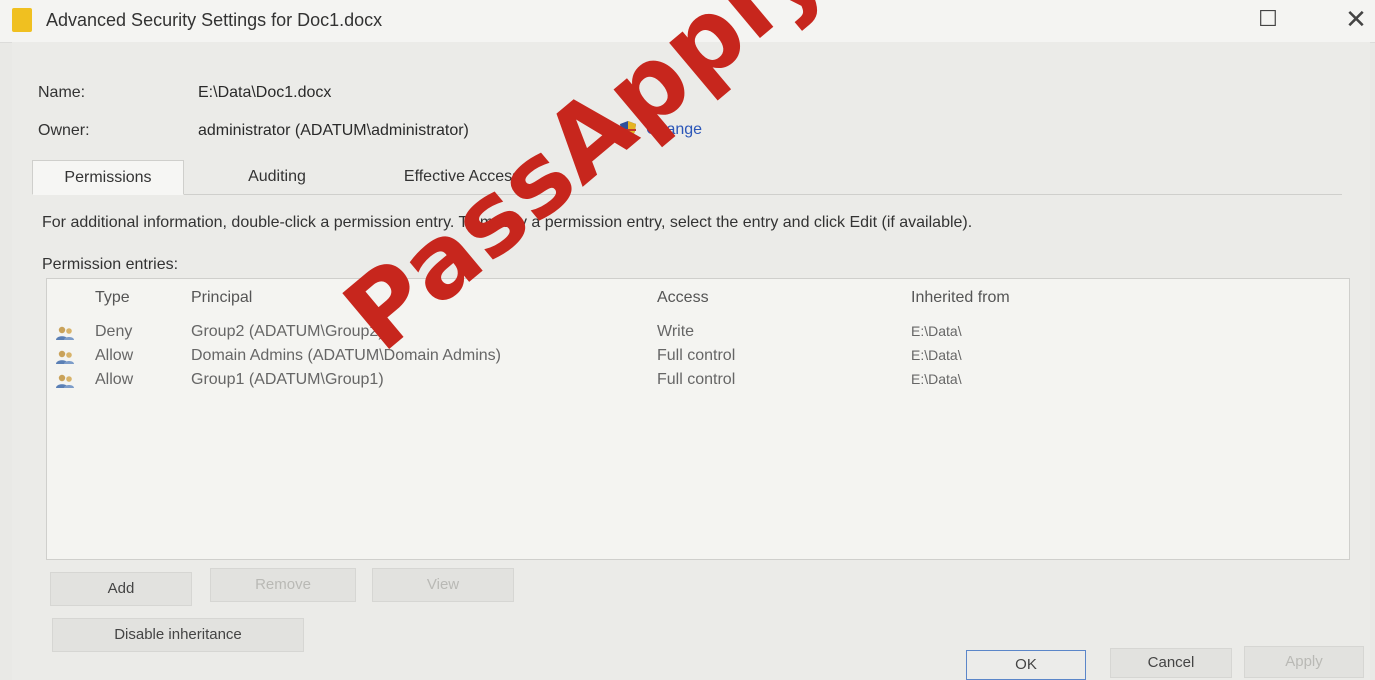  Describe the element at coordinates (687, 177) in the screenshot. I see `tab-strip: Permissions Auditing Effective Access` at that location.